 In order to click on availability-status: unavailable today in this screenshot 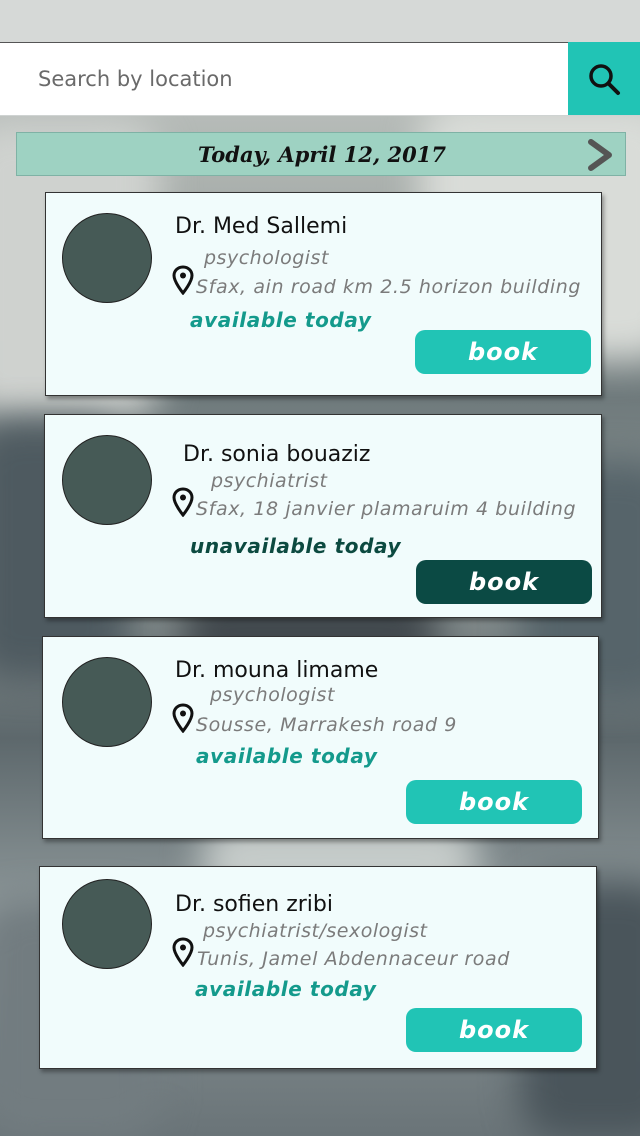, I will do `click(296, 546)`.